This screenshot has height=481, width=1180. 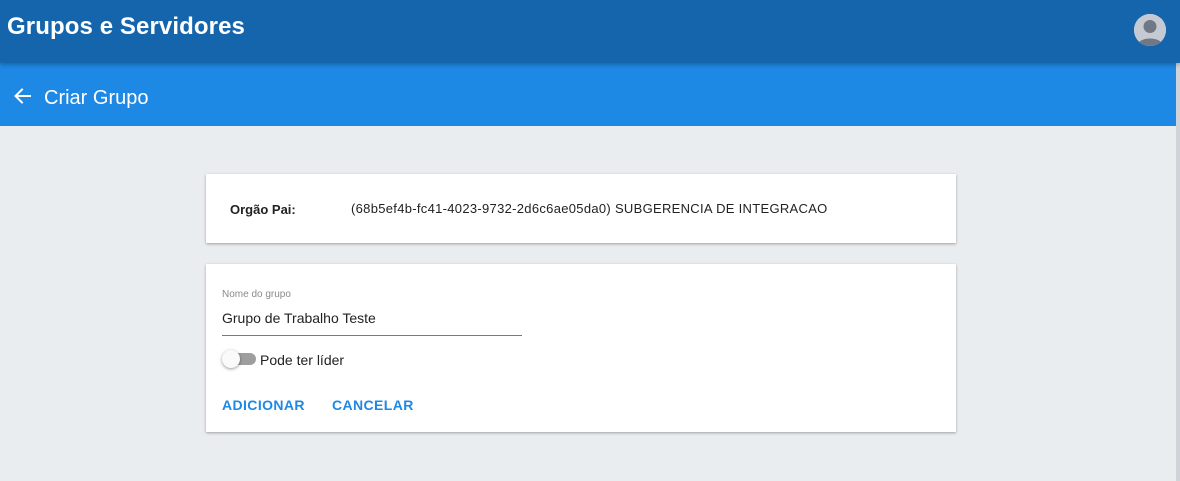 I want to click on page-title: Criar Grupo, so click(x=96, y=98).